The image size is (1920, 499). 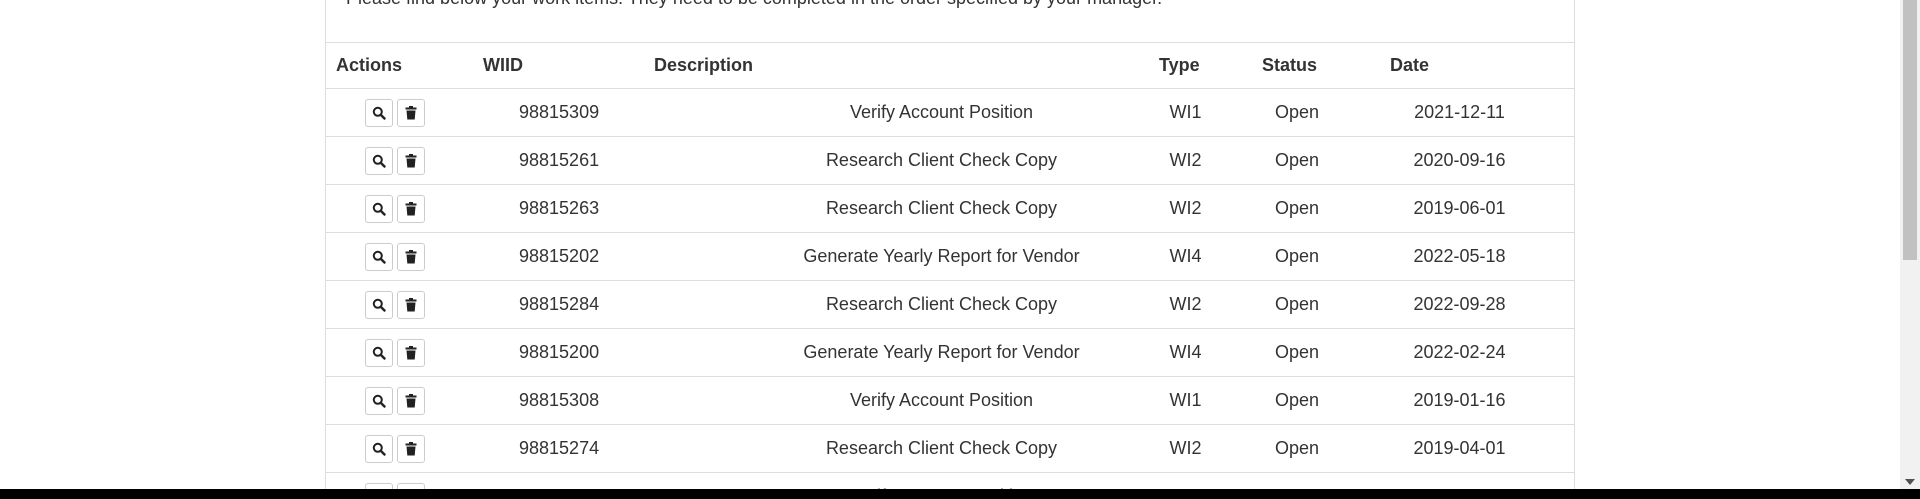 What do you see at coordinates (404, 65) in the screenshot?
I see `header-actions: Actions` at bounding box center [404, 65].